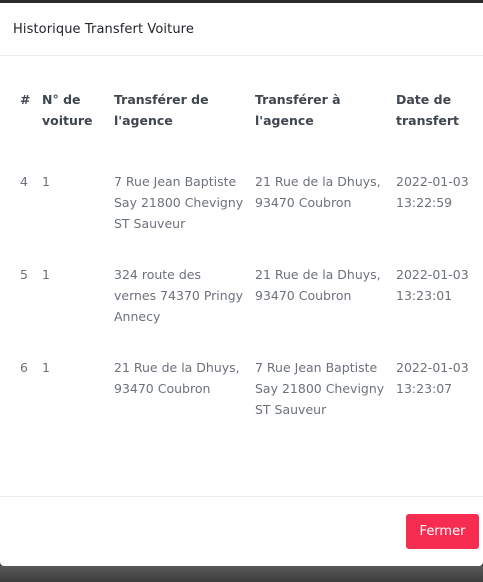 This screenshot has width=483, height=582. Describe the element at coordinates (24, 367) in the screenshot. I see `cell-id: 6` at that location.